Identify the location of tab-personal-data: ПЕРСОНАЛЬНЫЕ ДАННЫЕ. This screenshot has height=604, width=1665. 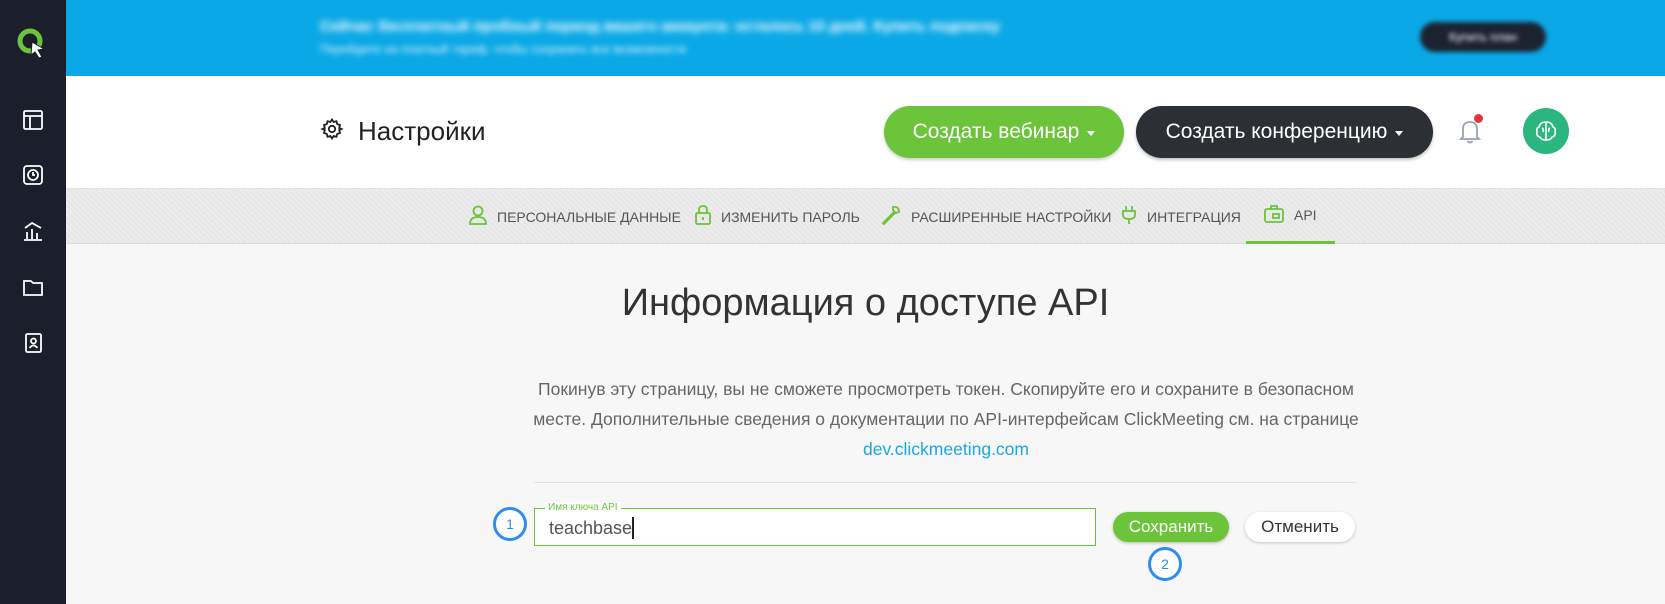
(574, 216).